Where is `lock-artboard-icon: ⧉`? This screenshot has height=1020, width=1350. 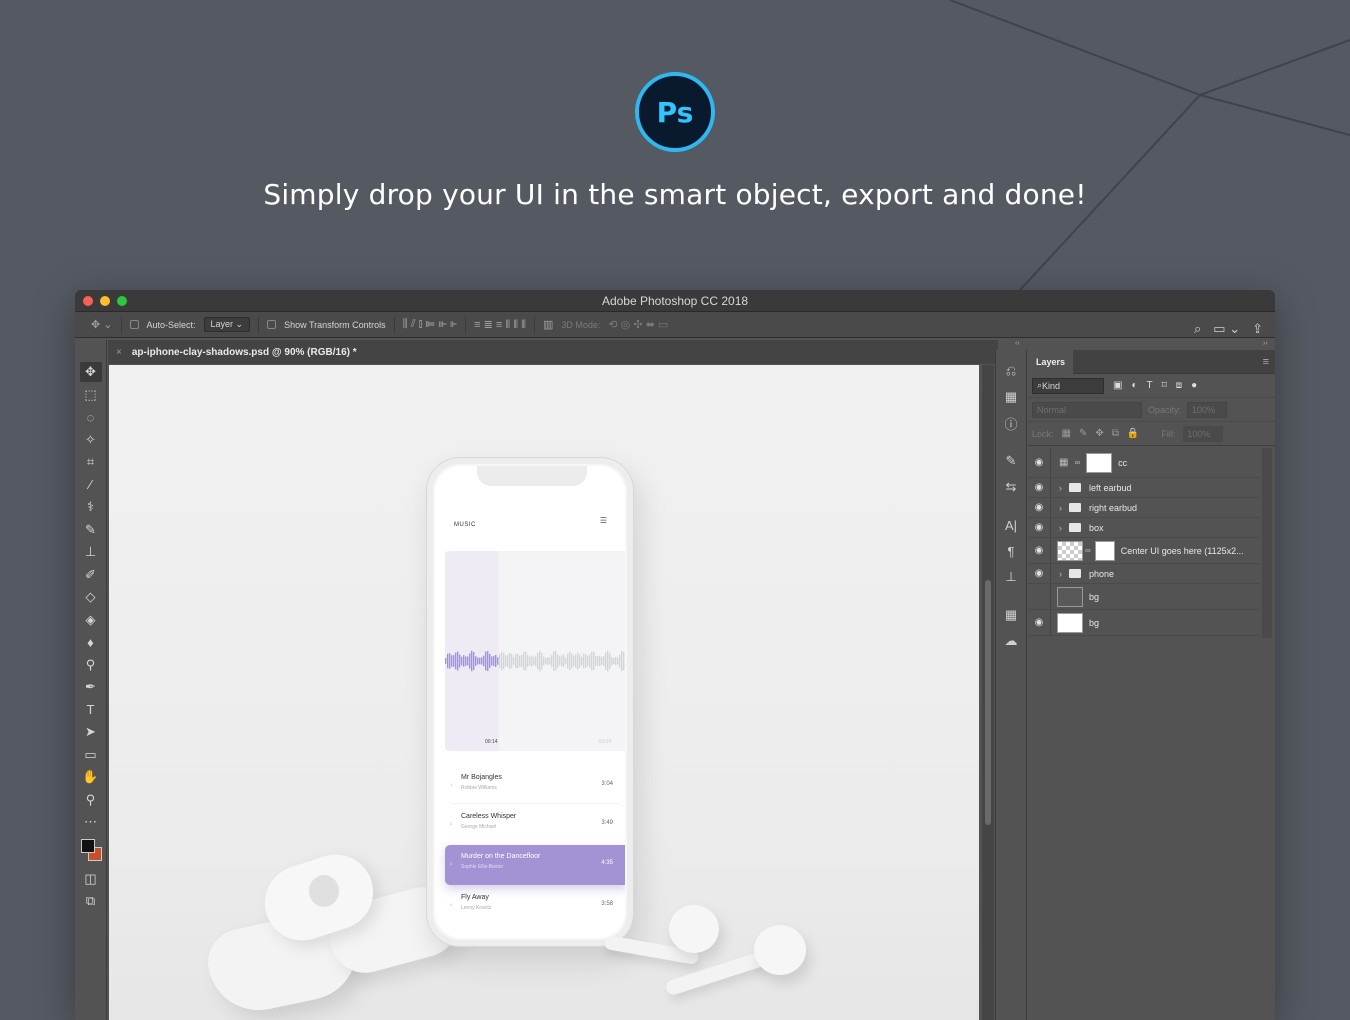 lock-artboard-icon: ⧉ is located at coordinates (1115, 433).